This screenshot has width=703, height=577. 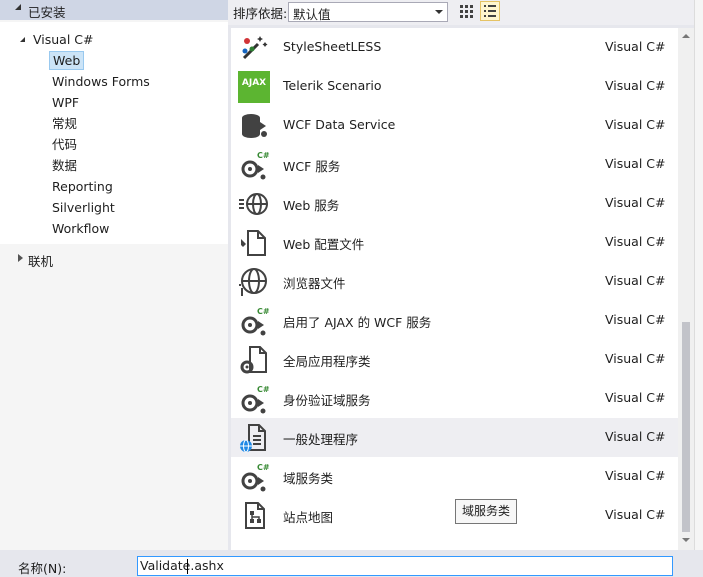 What do you see at coordinates (255, 477) in the screenshot?
I see `domain-service-class-icon: C#` at bounding box center [255, 477].